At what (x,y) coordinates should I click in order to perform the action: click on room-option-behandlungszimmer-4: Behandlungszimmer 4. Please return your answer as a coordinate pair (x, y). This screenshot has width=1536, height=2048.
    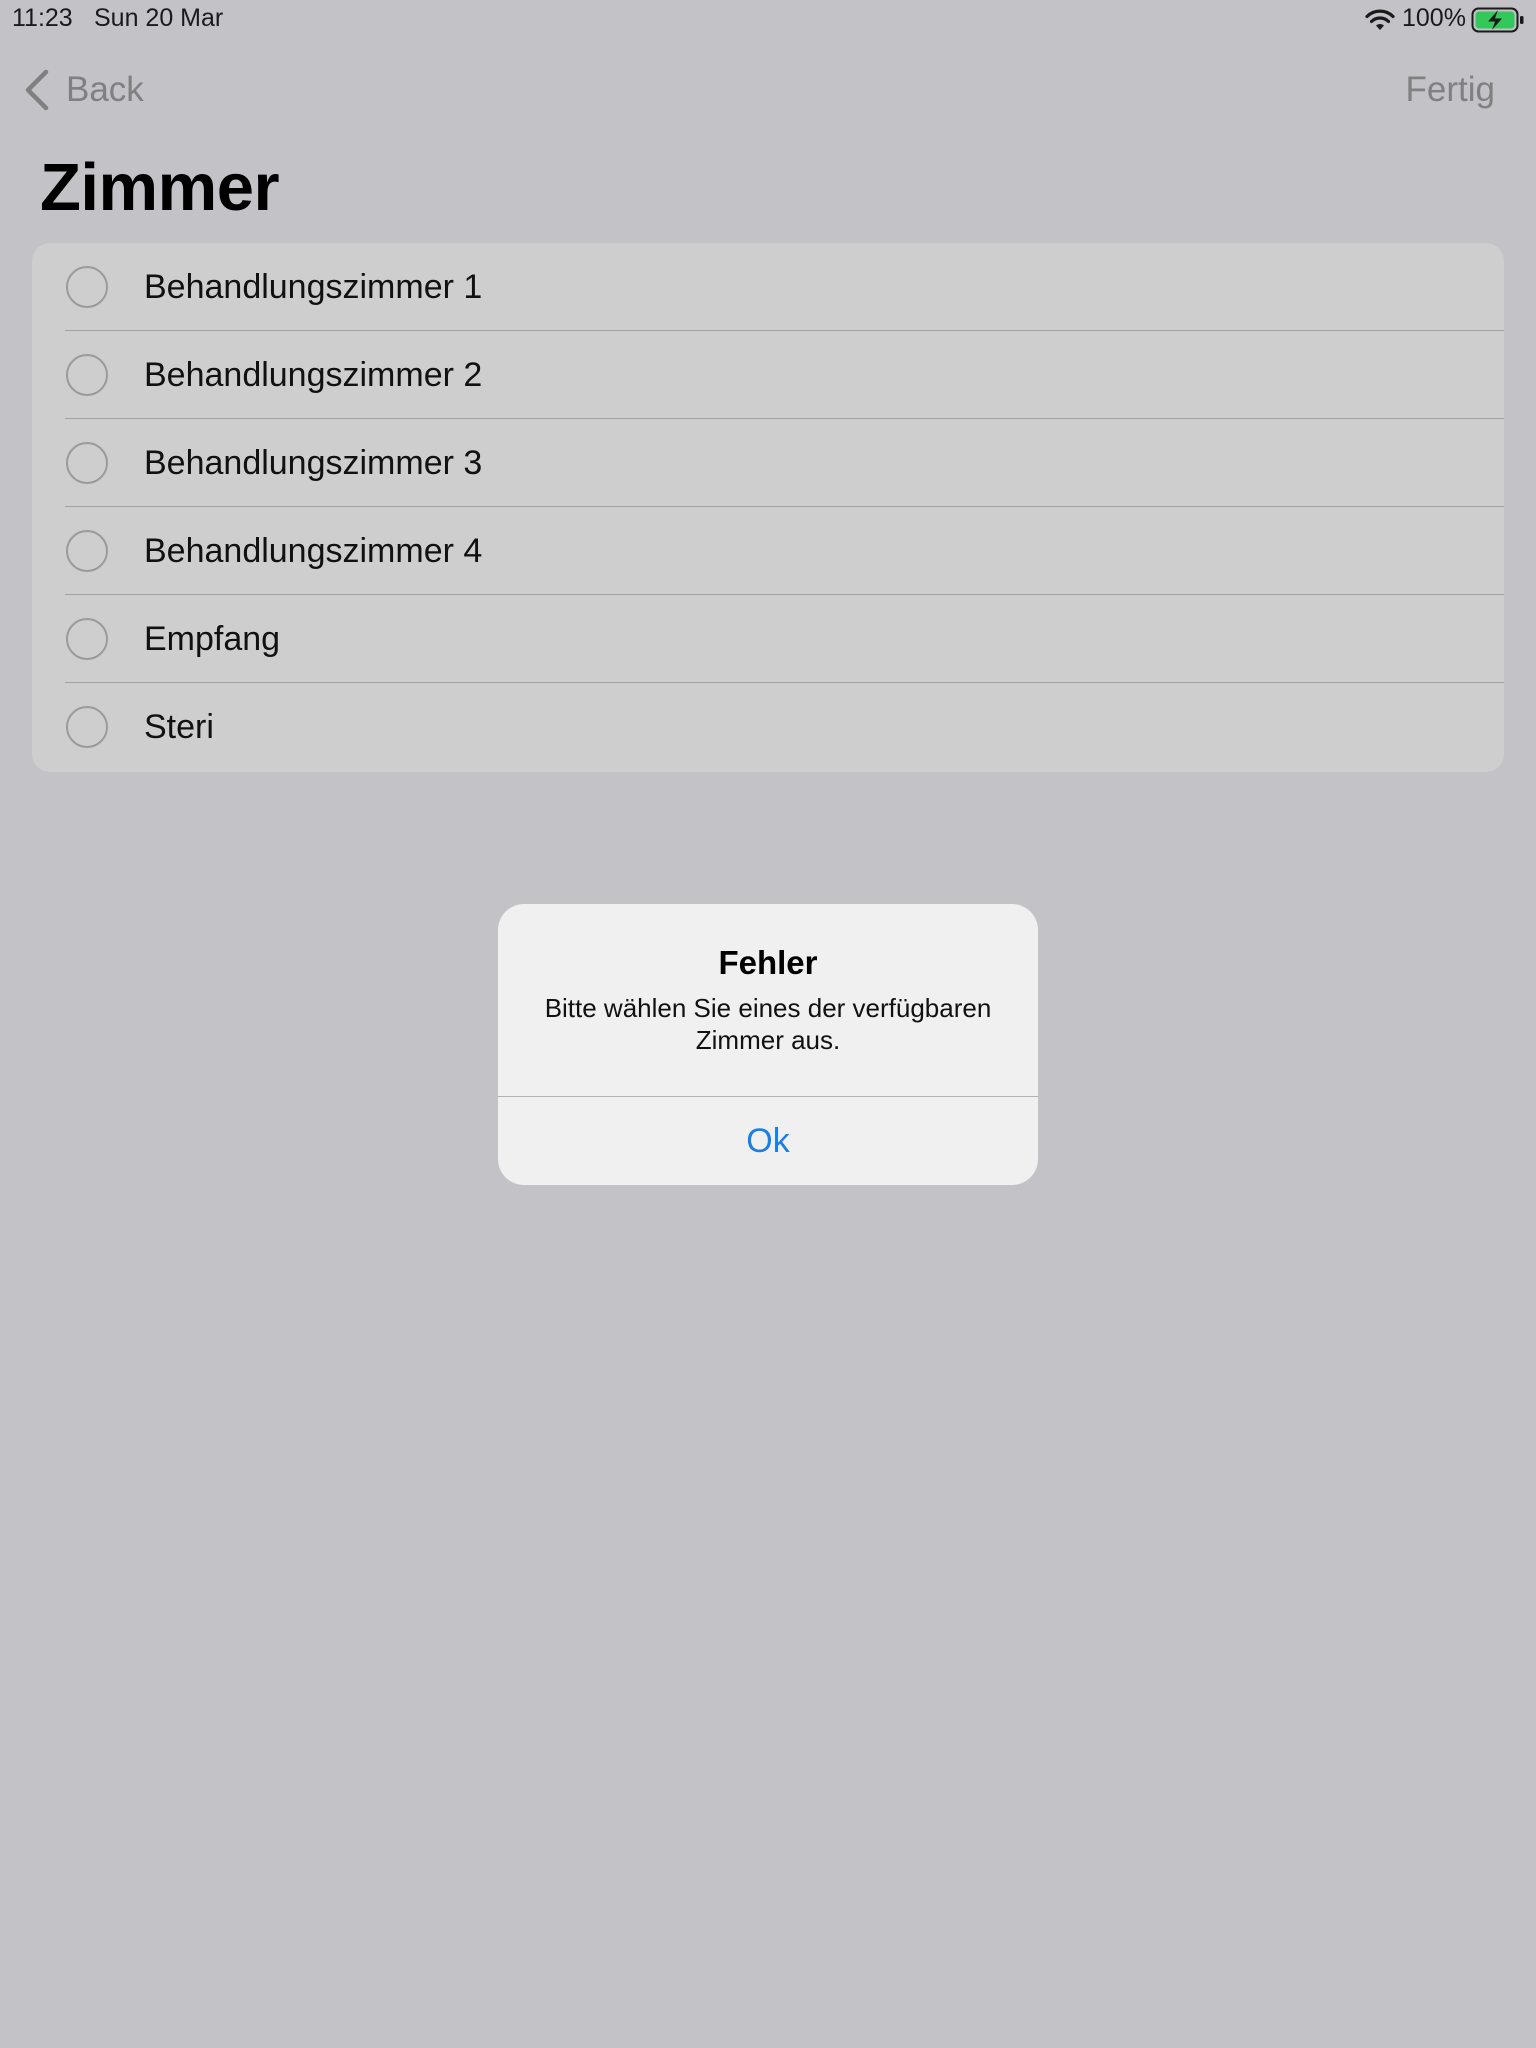
    Looking at the image, I should click on (768, 551).